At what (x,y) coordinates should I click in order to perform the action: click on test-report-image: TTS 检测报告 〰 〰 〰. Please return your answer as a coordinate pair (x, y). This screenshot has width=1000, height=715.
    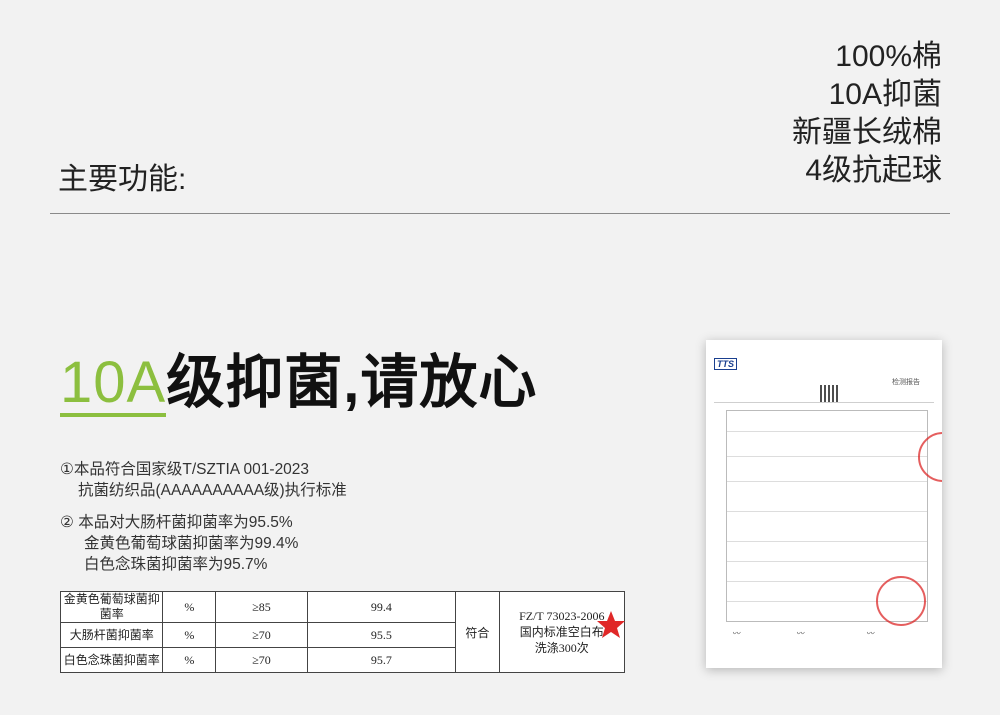
    Looking at the image, I should click on (824, 504).